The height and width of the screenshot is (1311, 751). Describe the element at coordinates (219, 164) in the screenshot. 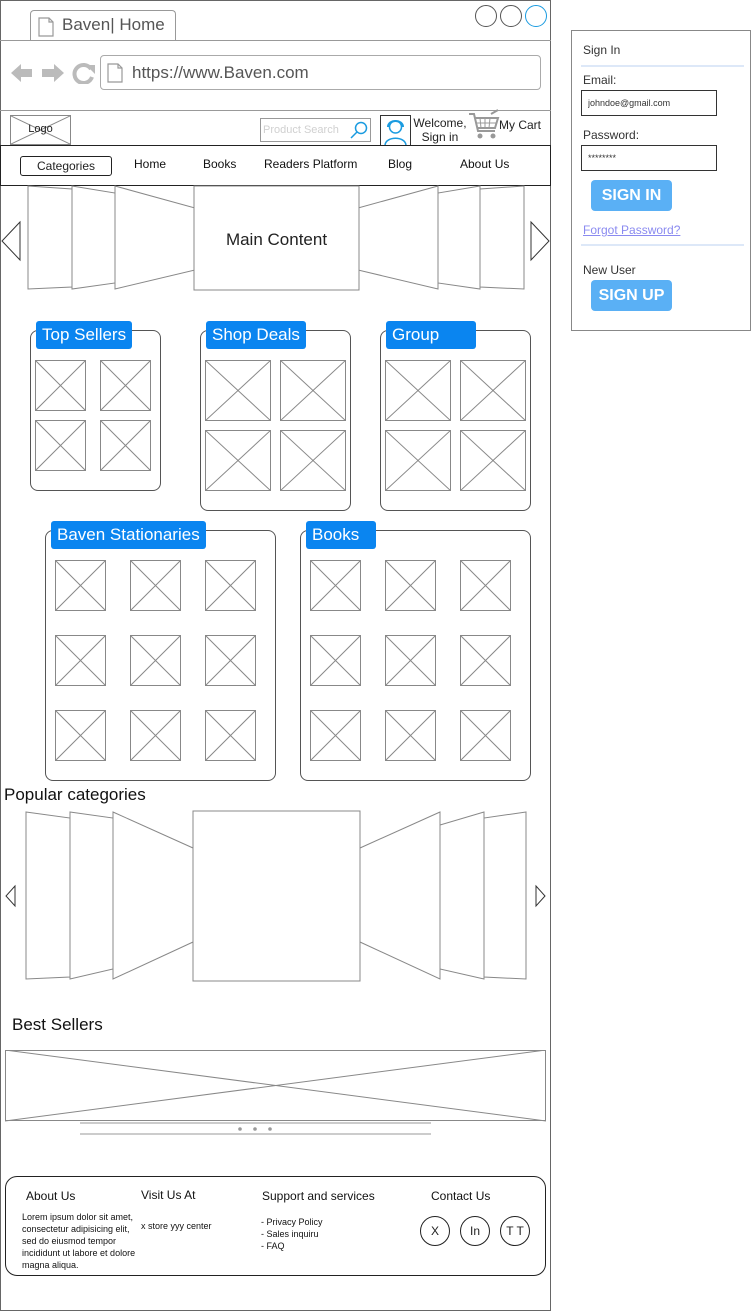

I see `nav-books: Books` at that location.